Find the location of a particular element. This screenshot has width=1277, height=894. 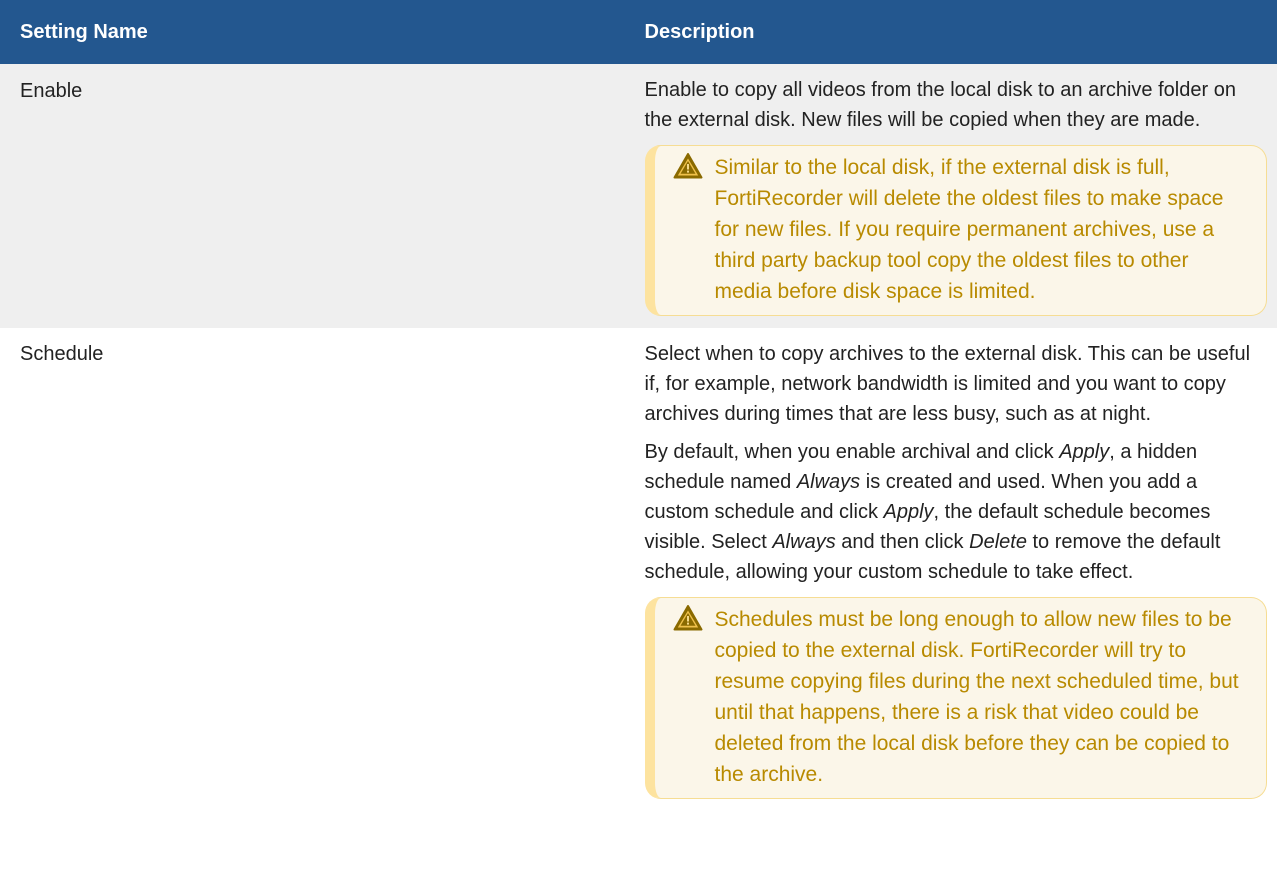

setting-name-cell: Enable is located at coordinates (319, 196).